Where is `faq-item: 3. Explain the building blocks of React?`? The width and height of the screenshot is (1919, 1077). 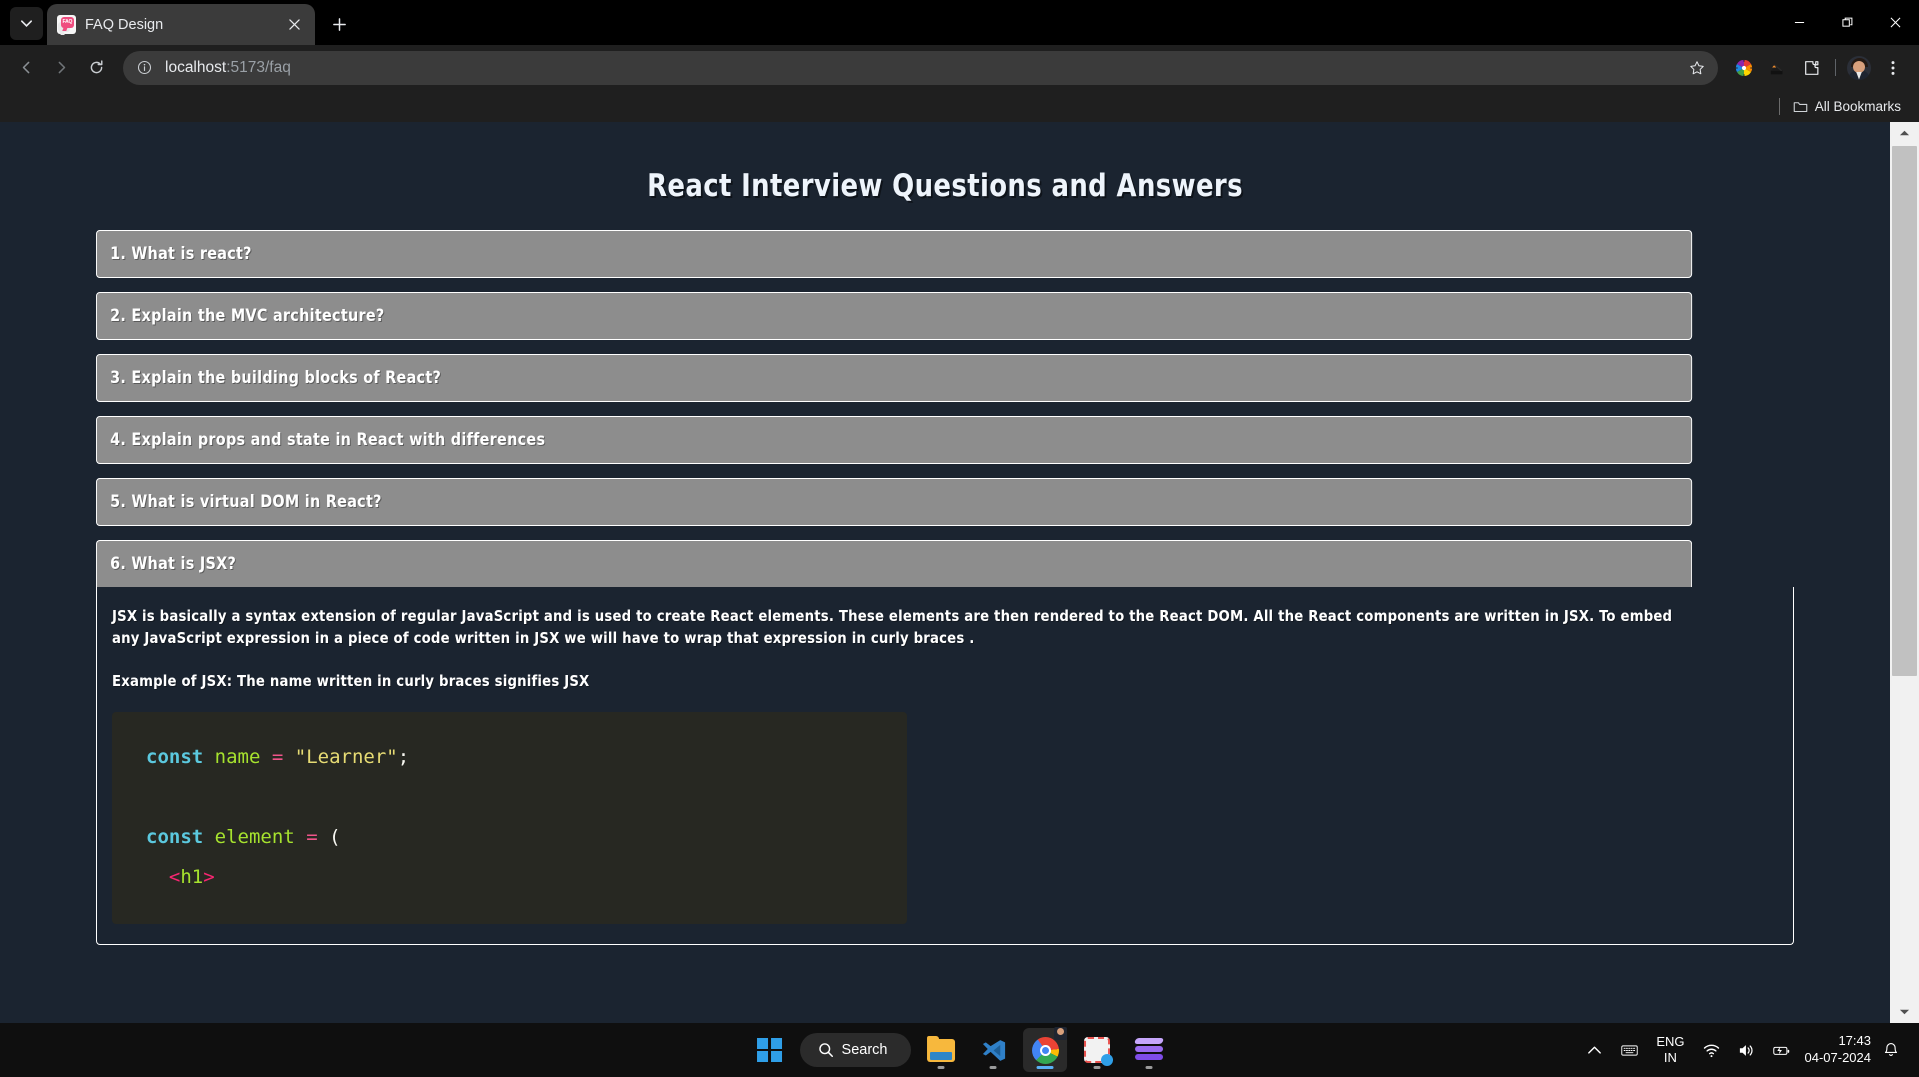 faq-item: 3. Explain the building blocks of React? is located at coordinates (945, 378).